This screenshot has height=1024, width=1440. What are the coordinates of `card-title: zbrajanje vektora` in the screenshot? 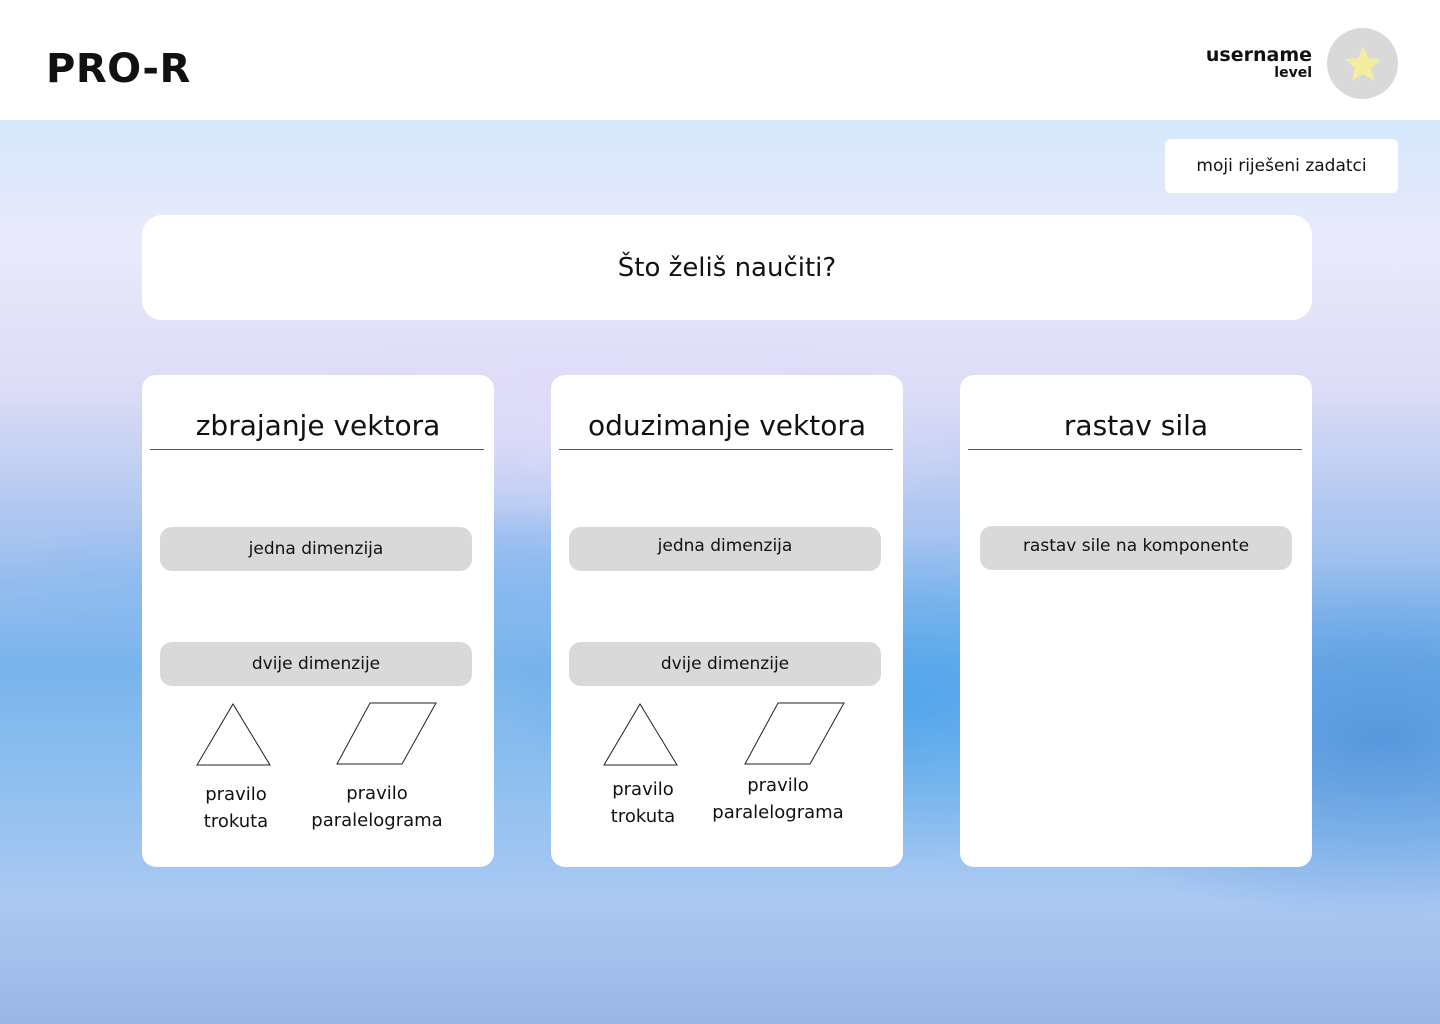 It's located at (318, 425).